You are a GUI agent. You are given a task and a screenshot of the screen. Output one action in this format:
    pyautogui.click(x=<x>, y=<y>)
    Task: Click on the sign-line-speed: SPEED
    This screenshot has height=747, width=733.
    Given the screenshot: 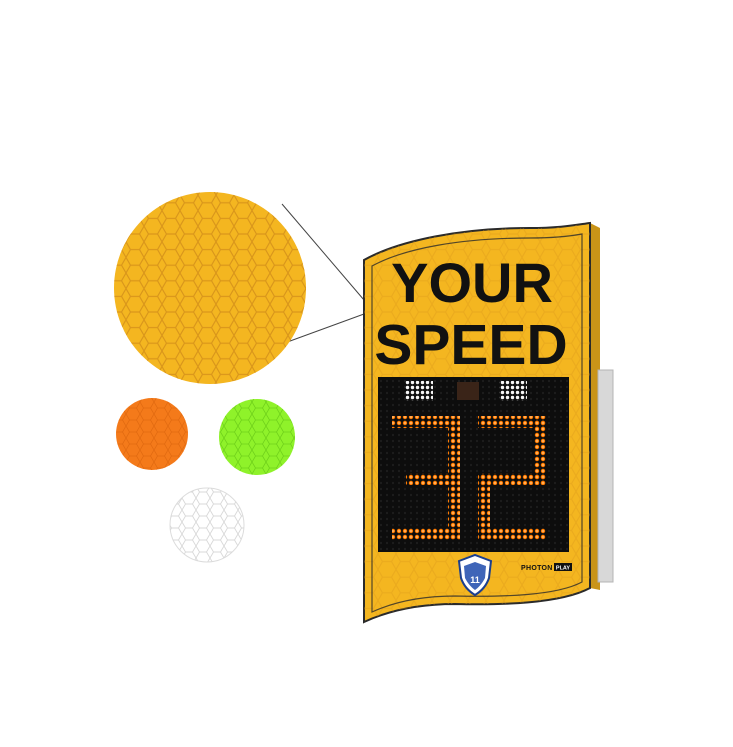 What is the action you would take?
    pyautogui.click(x=470, y=345)
    